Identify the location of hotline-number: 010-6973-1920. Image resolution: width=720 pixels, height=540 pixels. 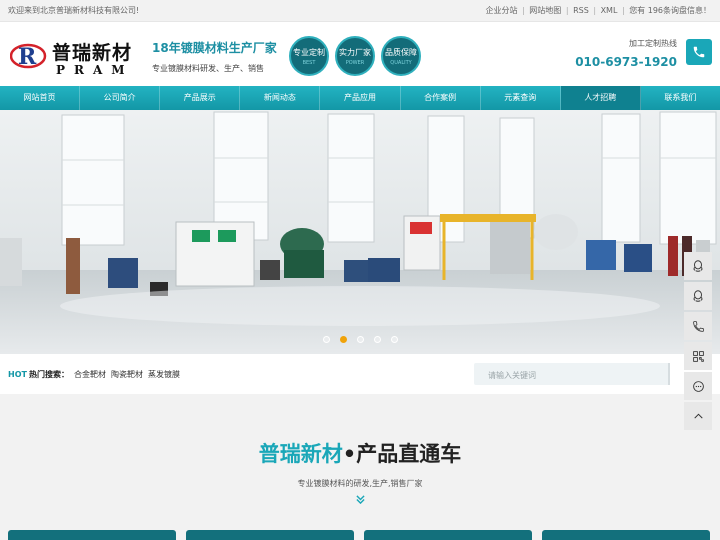
(626, 62).